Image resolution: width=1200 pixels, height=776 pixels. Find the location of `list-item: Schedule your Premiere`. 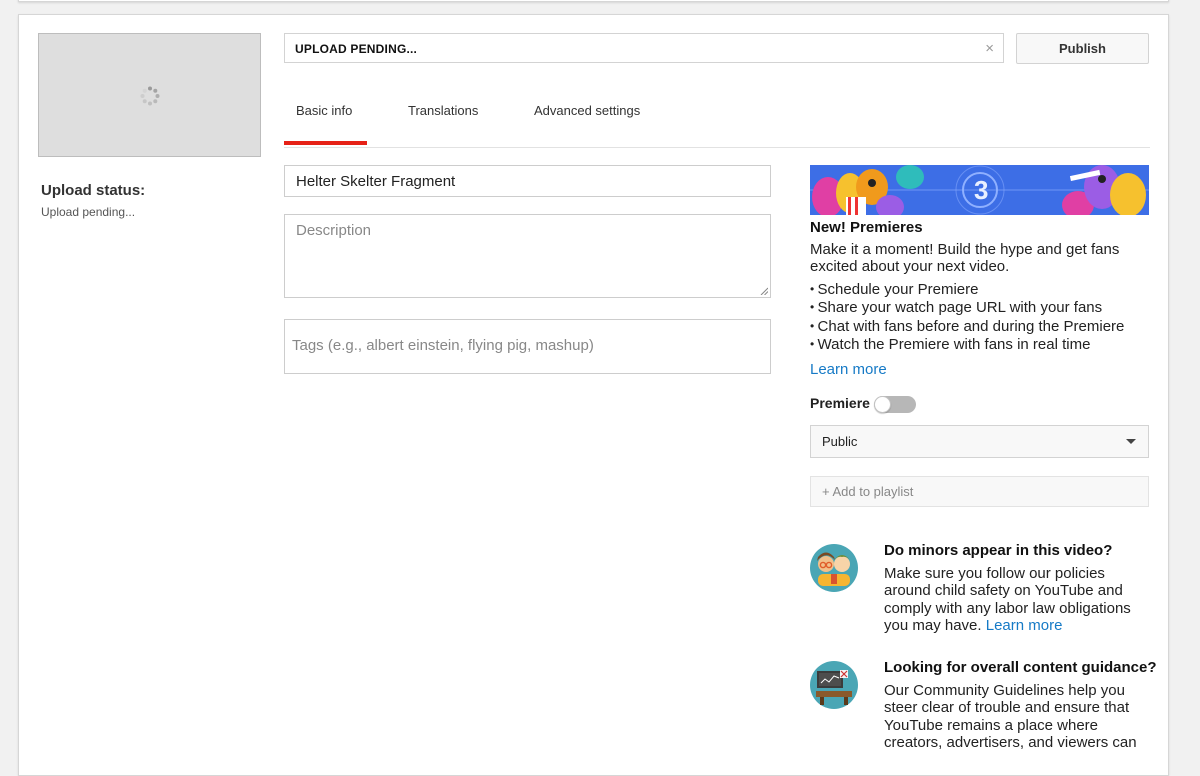

list-item: Schedule your Premiere is located at coordinates (967, 290).